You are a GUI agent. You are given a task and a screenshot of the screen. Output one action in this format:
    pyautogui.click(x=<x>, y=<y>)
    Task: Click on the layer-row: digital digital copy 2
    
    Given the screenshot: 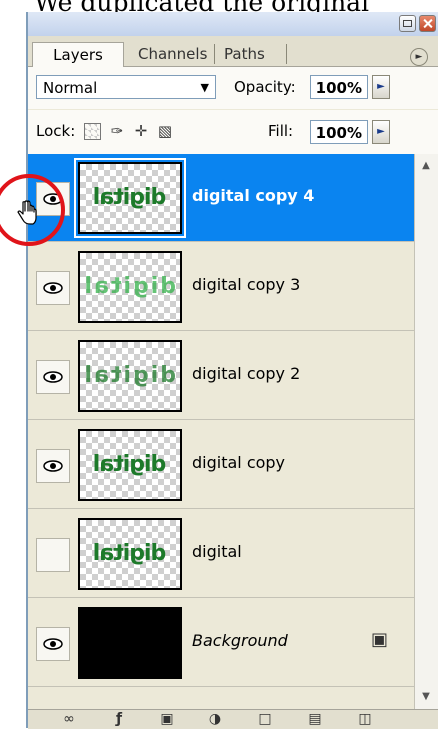 What is the action you would take?
    pyautogui.click(x=221, y=376)
    